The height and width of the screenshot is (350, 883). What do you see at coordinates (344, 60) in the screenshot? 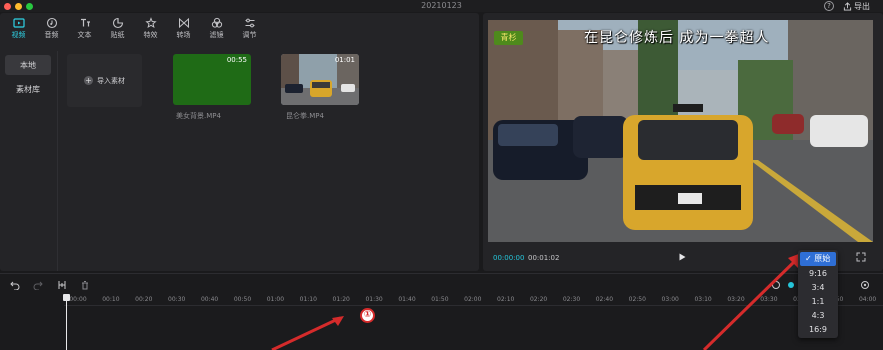
I see `clip-duration: 01:01` at bounding box center [344, 60].